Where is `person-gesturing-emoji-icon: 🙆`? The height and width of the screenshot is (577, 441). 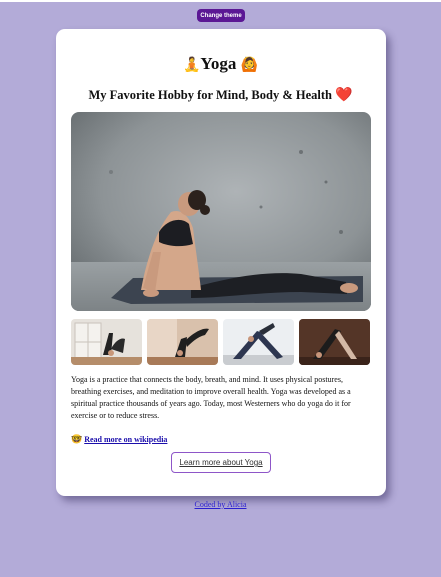
person-gesturing-emoji-icon: 🙆 is located at coordinates (249, 65).